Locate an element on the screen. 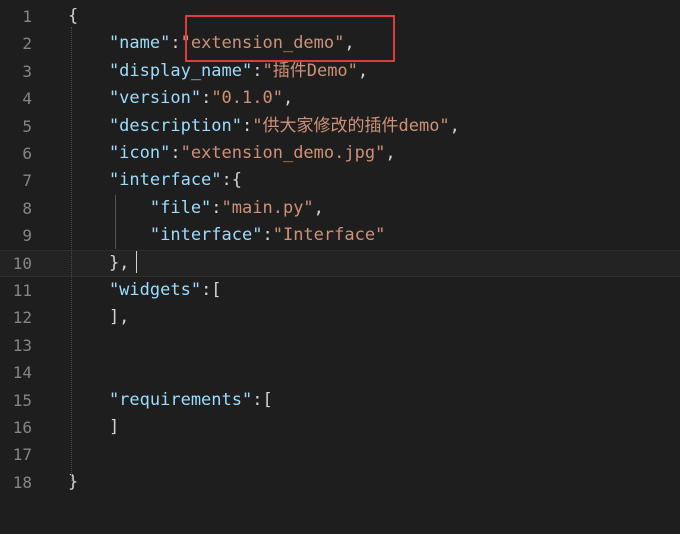 The image size is (680, 534). code-line: 7 "interface":{ is located at coordinates (340, 180).